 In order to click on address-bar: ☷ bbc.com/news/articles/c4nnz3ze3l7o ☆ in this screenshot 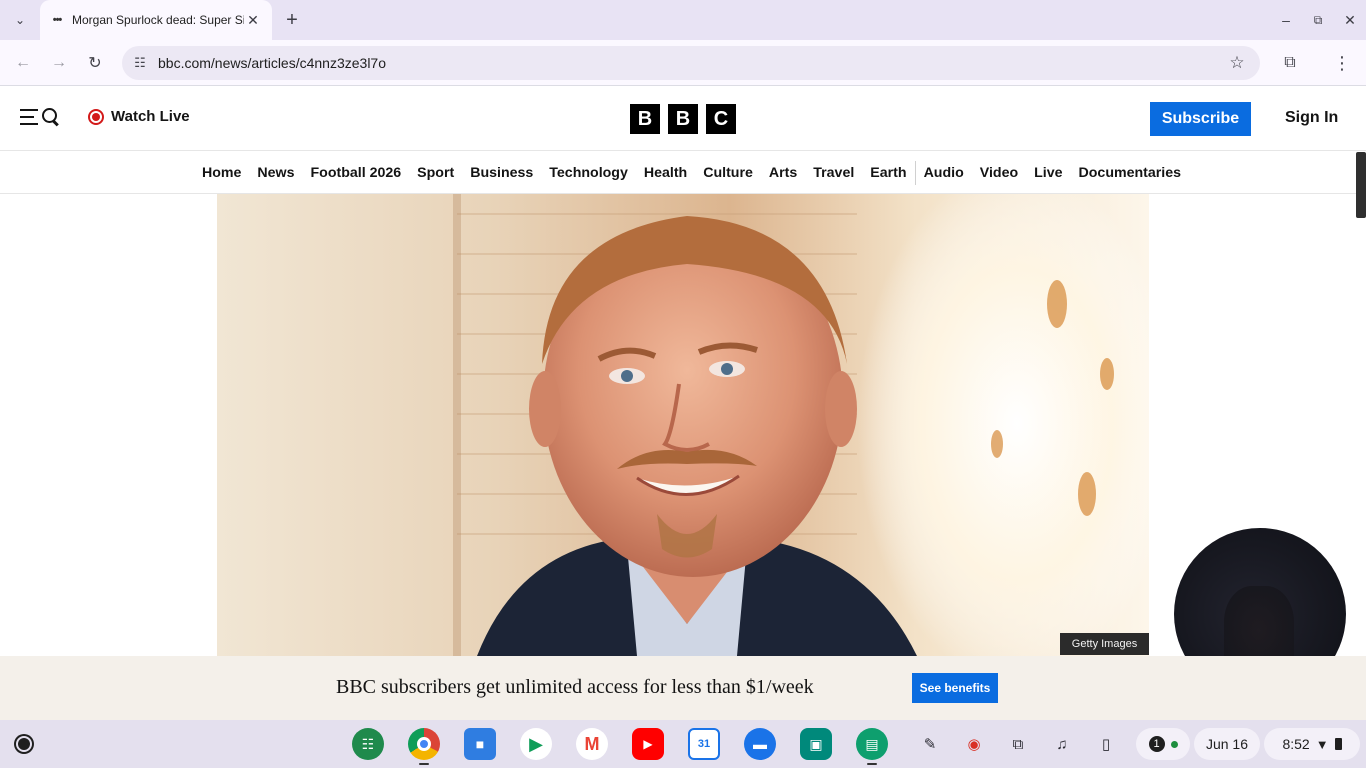, I will do `click(691, 63)`.